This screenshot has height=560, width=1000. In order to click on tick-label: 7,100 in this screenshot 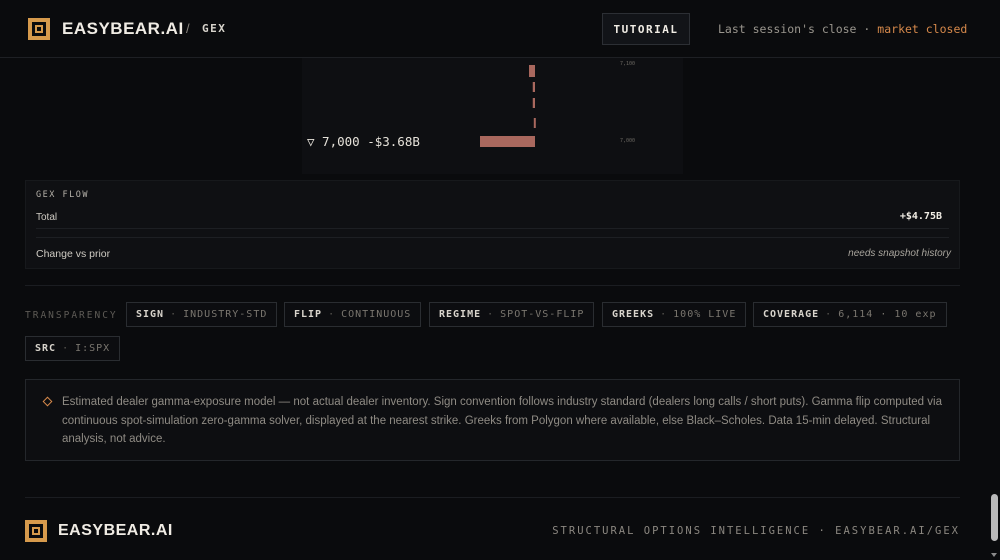, I will do `click(627, 64)`.